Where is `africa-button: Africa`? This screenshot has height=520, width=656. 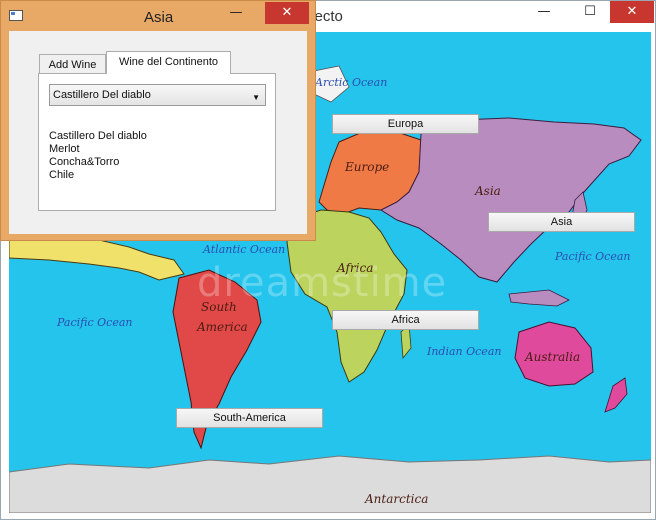 africa-button: Africa is located at coordinates (405, 320).